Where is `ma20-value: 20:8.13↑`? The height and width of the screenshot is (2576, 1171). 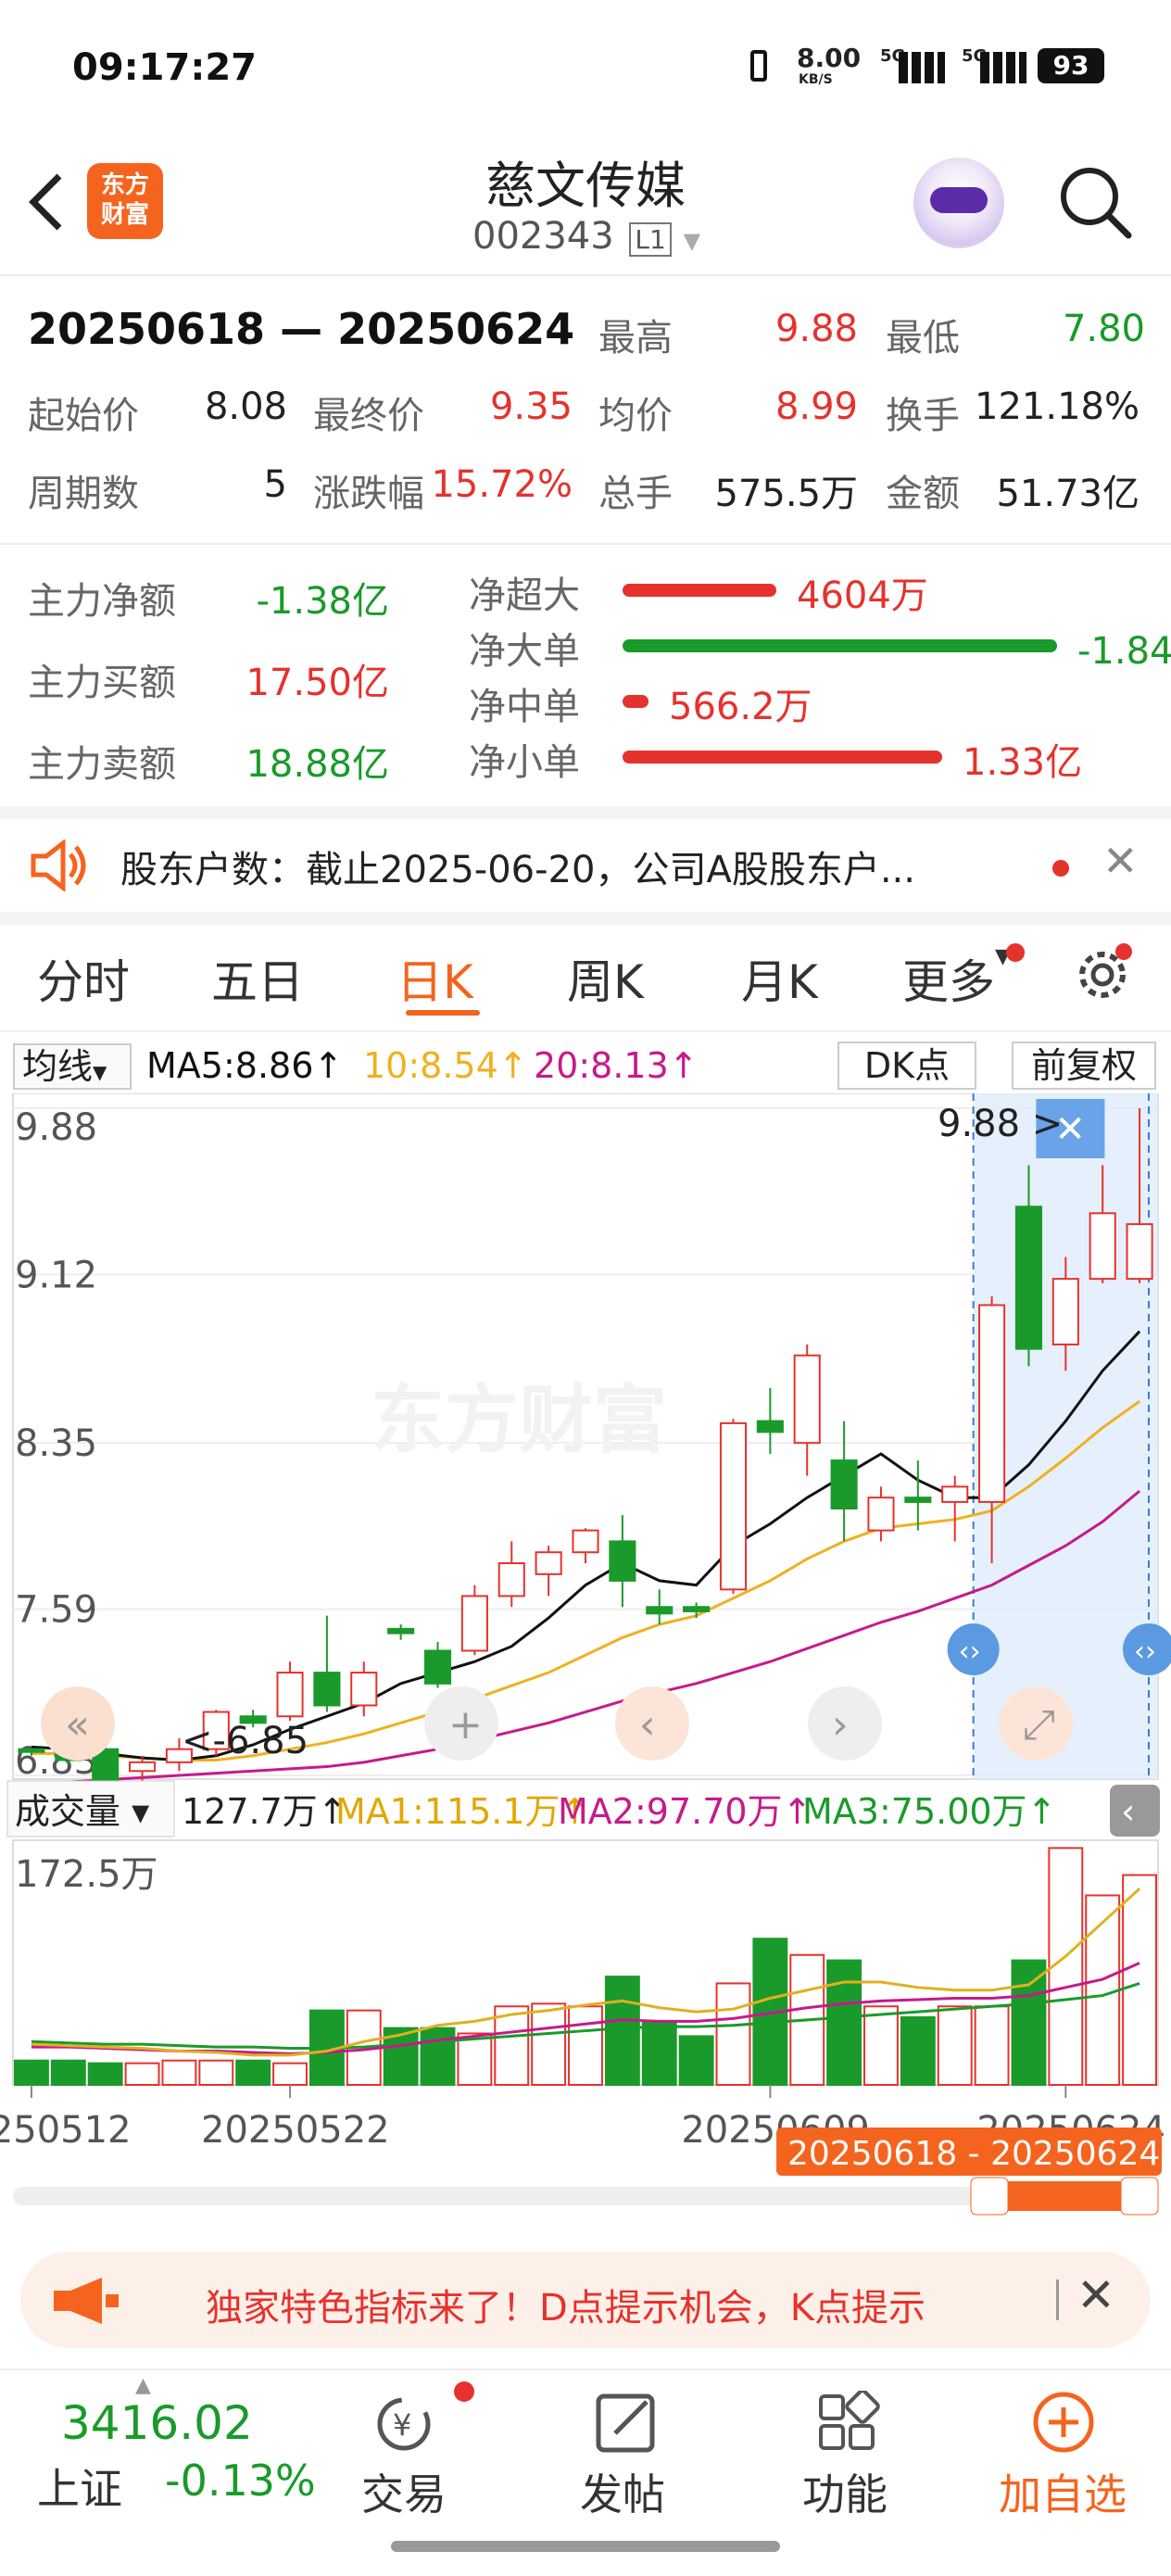 ma20-value: 20:8.13↑ is located at coordinates (616, 1066).